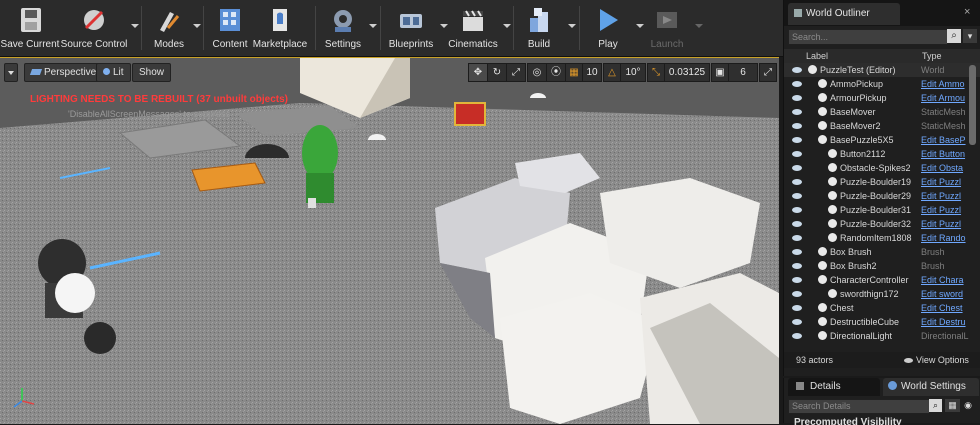 The image size is (980, 425). Describe the element at coordinates (30, 28) in the screenshot. I see `save-current-button: Save Current` at that location.